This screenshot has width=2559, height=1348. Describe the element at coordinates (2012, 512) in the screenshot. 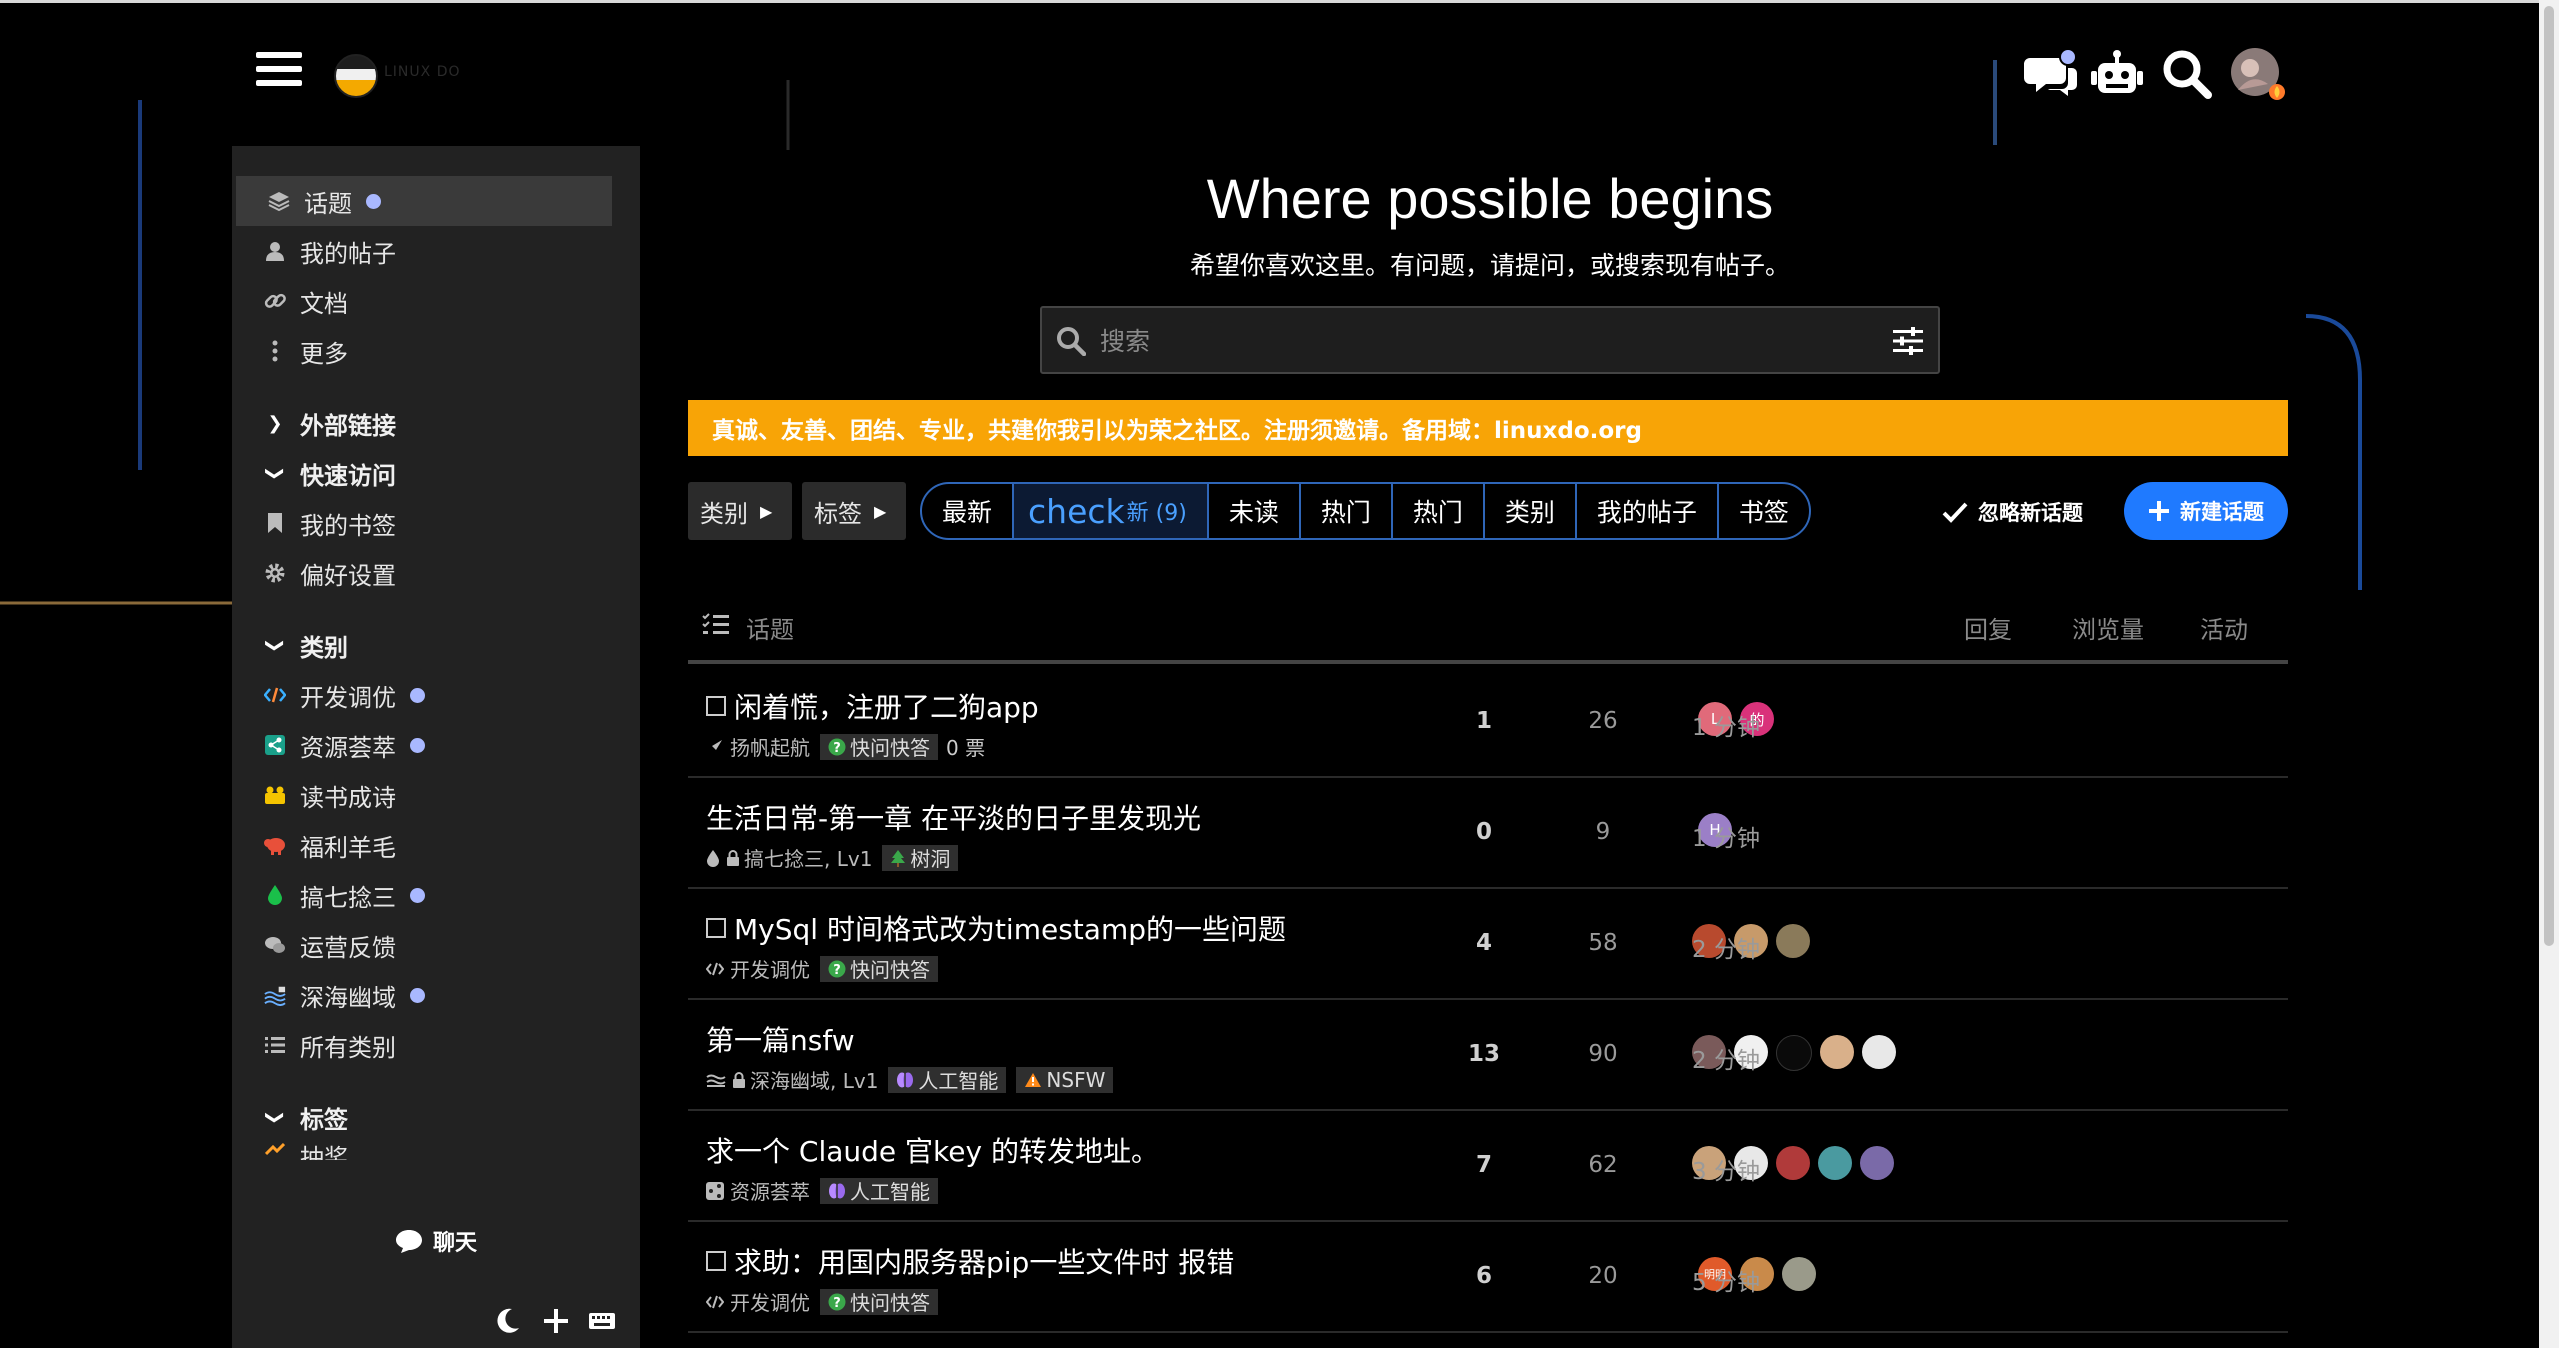

I see `dismiss-new-button: 忽略新话题` at that location.